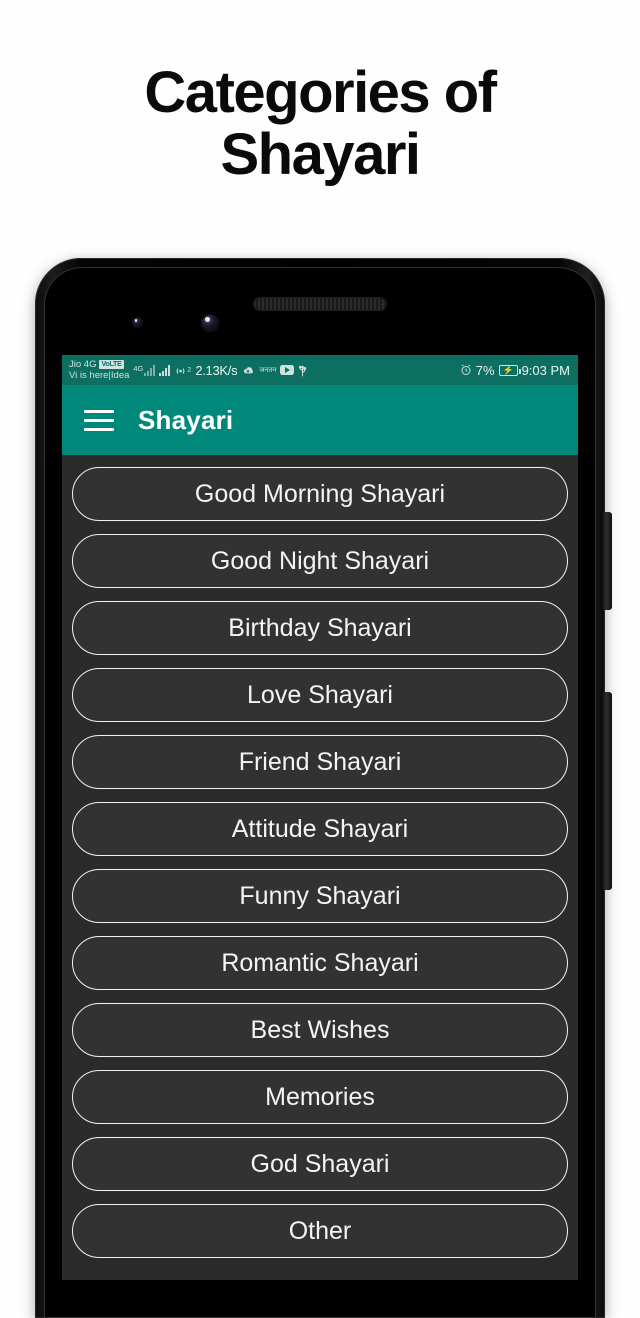  I want to click on hindi-app-badge: जनतन, so click(268, 370).